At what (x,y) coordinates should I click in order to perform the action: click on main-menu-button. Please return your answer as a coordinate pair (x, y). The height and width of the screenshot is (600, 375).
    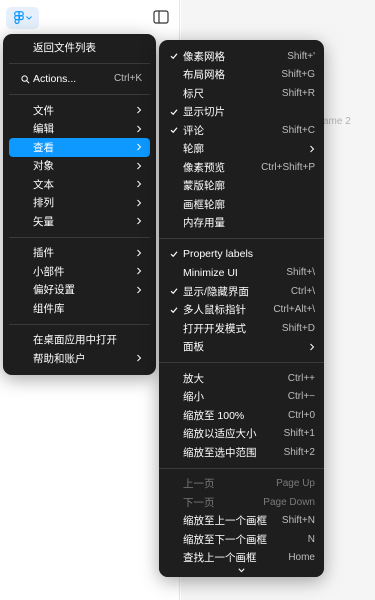
    Looking at the image, I should click on (22, 18).